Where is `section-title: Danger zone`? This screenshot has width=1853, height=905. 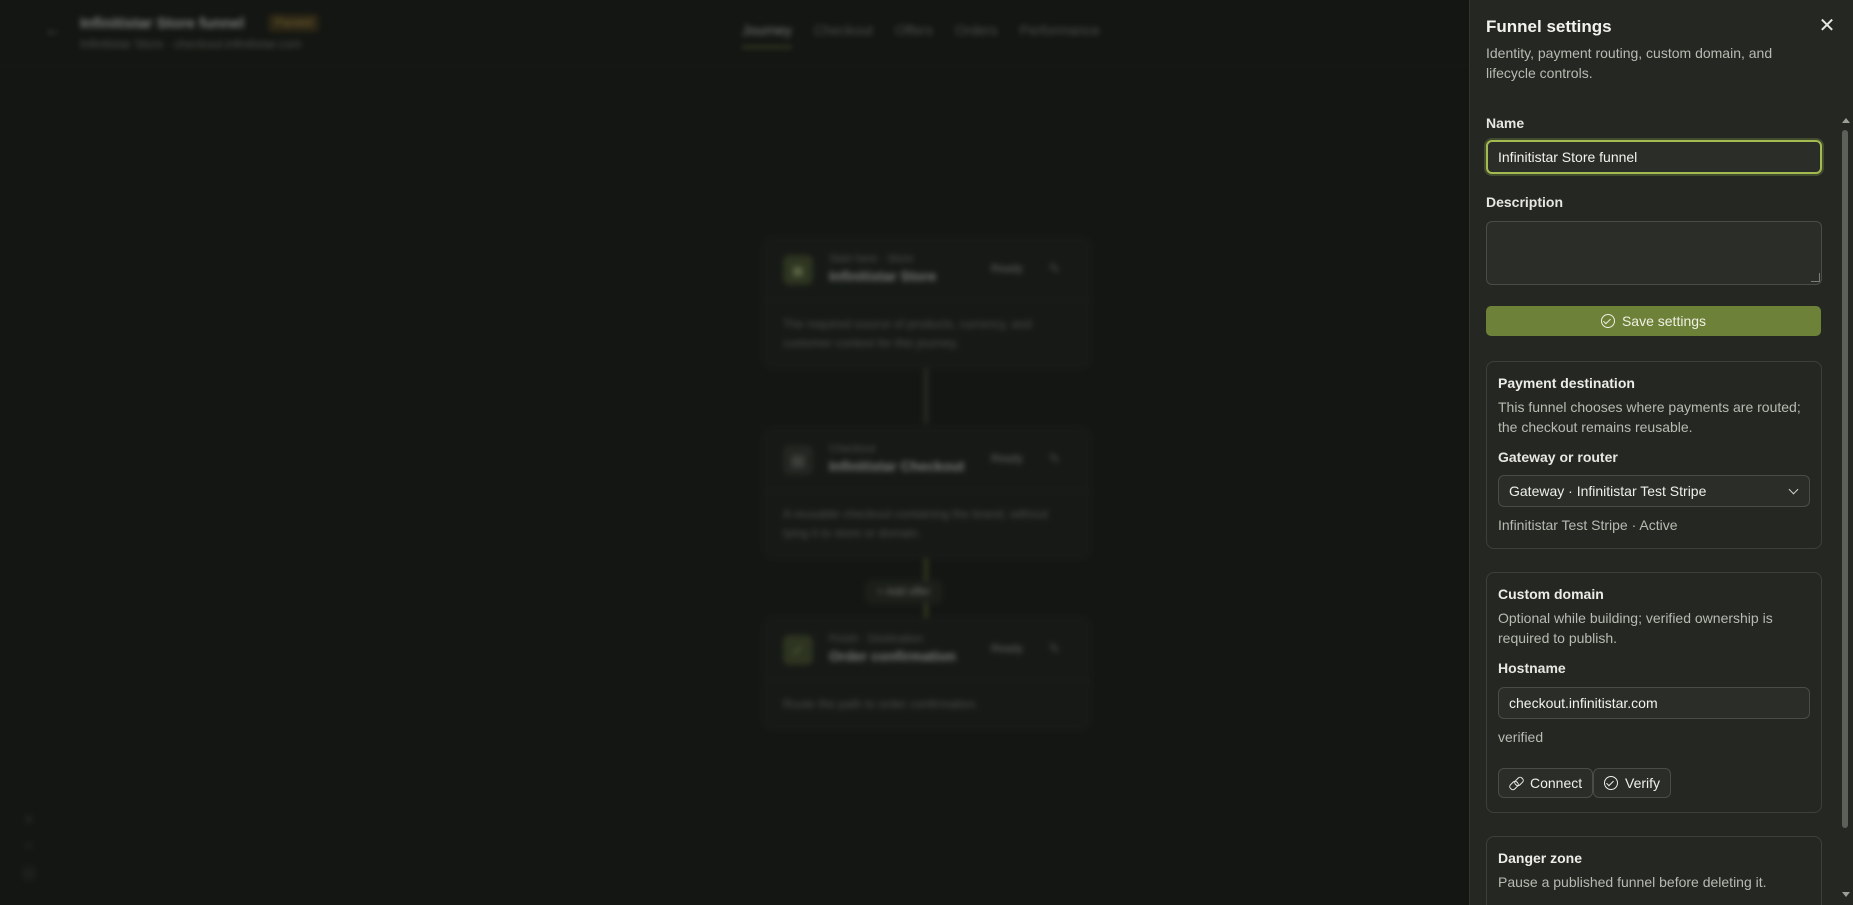
section-title: Danger zone is located at coordinates (1540, 858).